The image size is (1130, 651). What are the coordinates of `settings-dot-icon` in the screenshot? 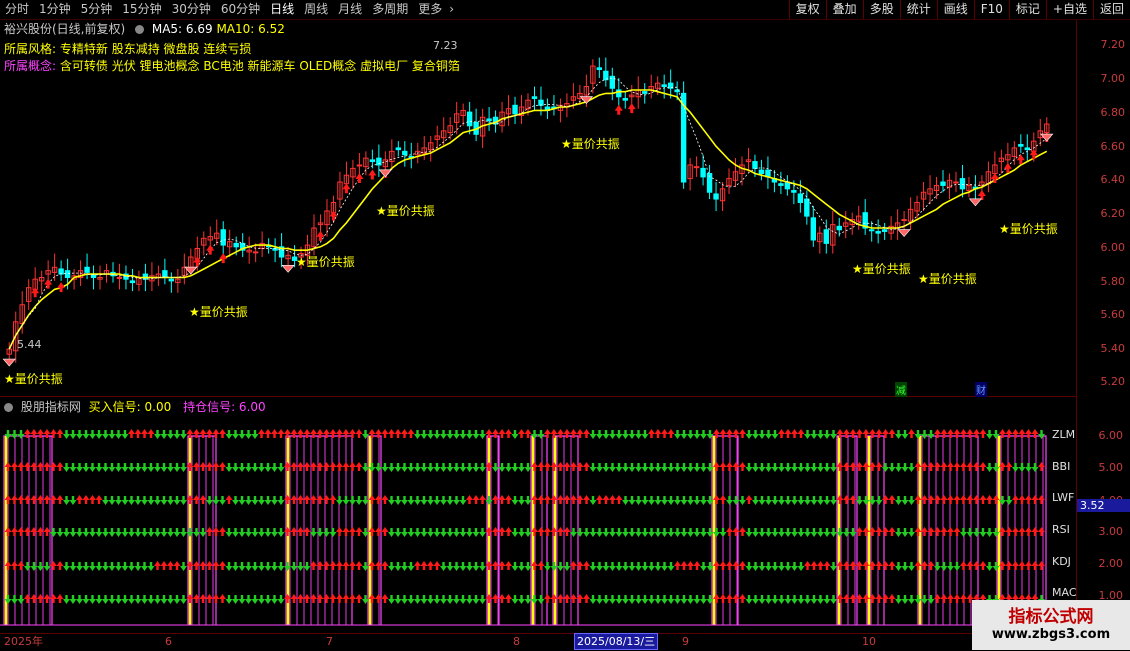 It's located at (140, 29).